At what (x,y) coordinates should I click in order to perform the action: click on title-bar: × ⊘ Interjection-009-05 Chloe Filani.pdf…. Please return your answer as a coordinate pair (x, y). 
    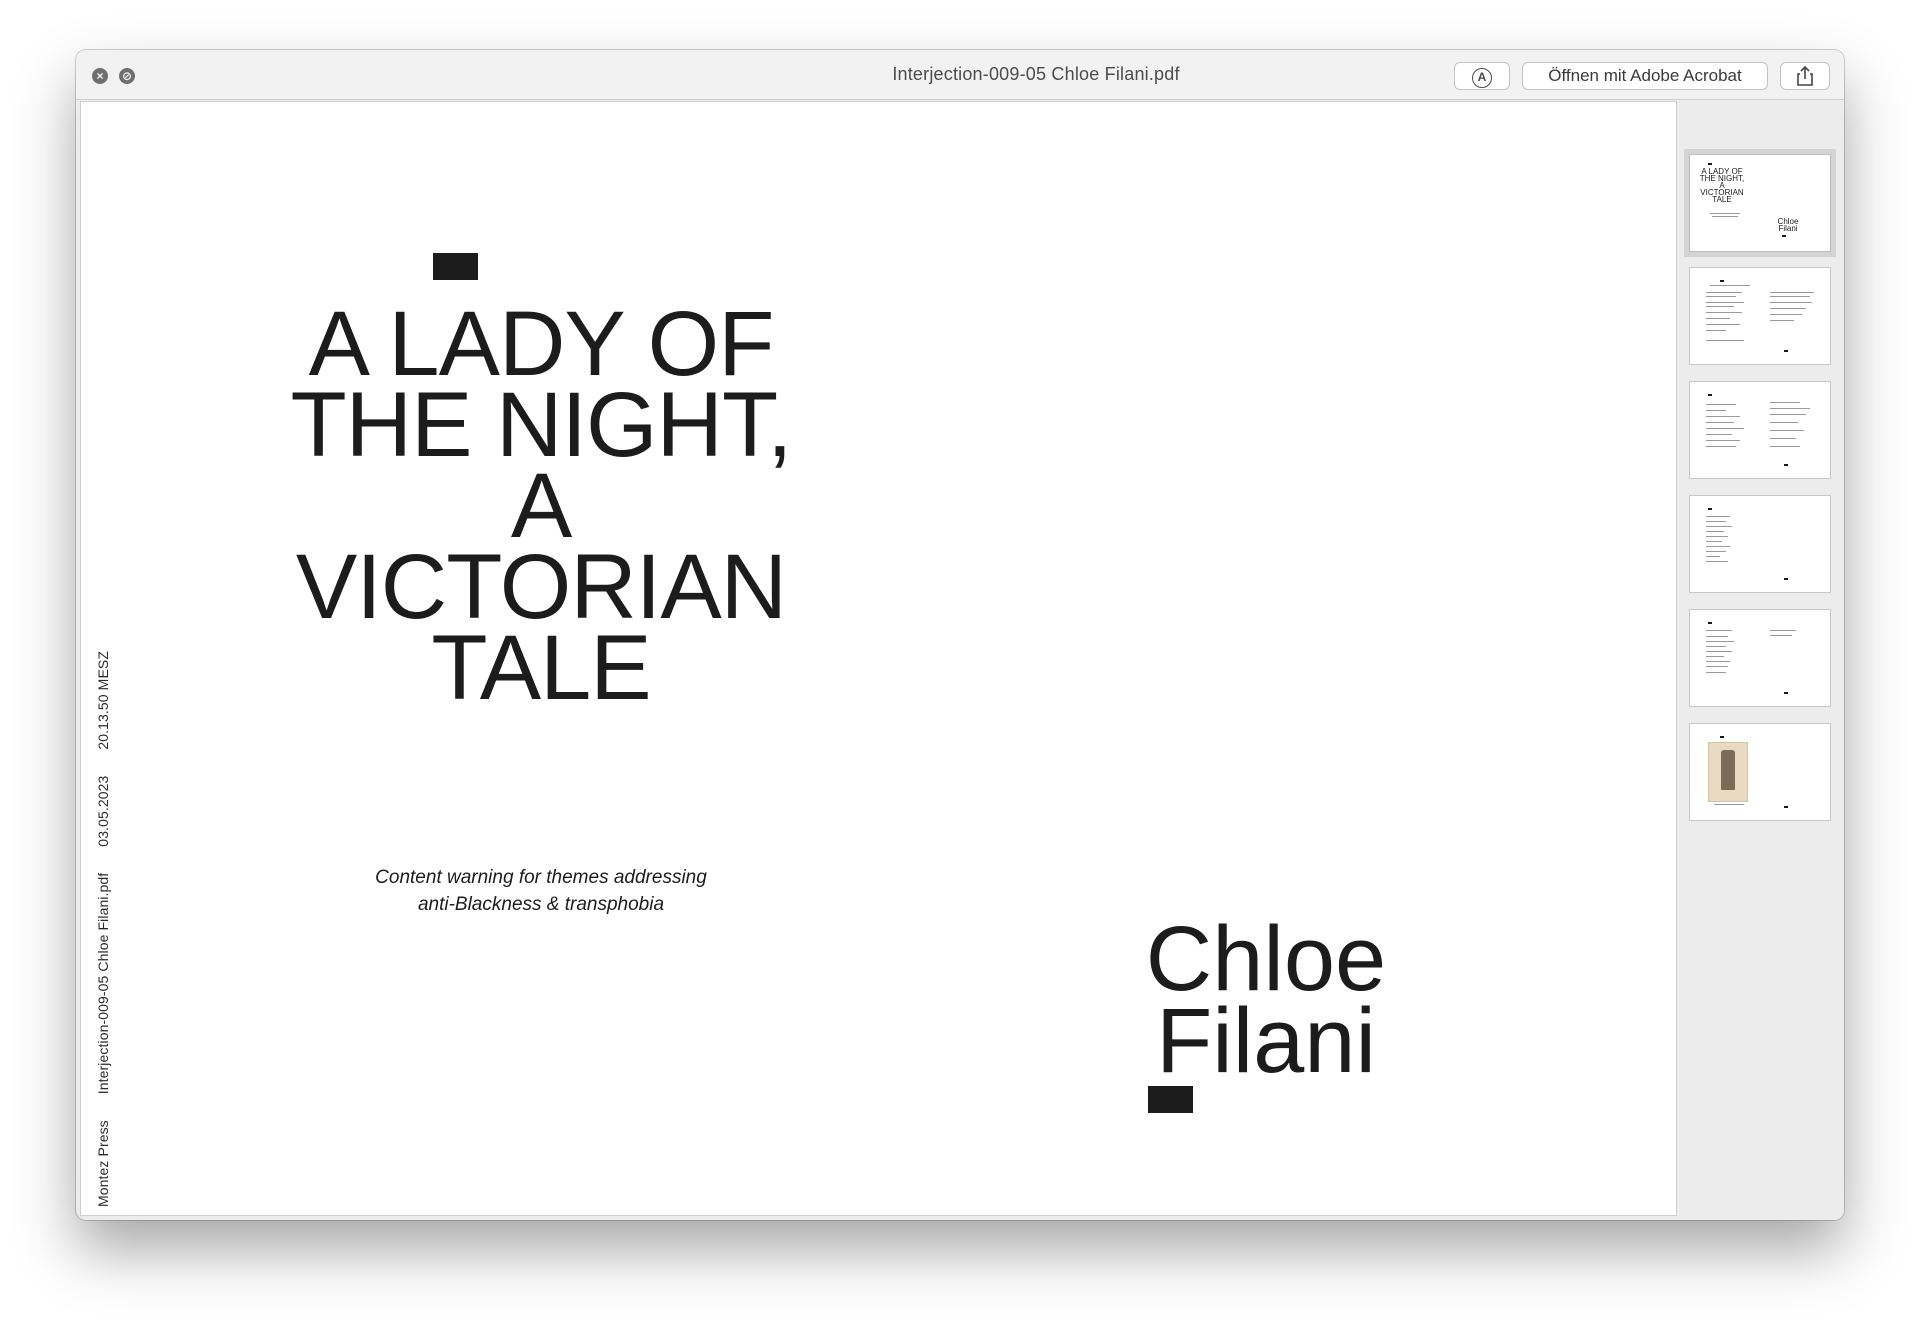
    Looking at the image, I should click on (960, 75).